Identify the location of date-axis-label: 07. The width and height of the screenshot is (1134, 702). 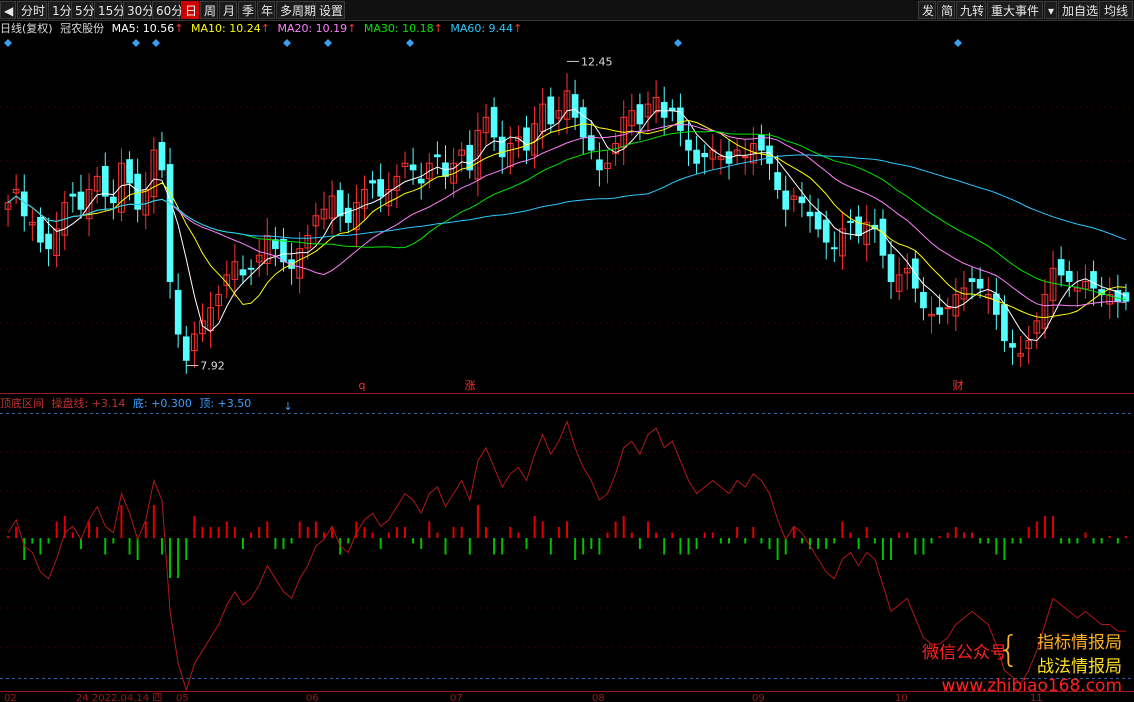
(456, 697).